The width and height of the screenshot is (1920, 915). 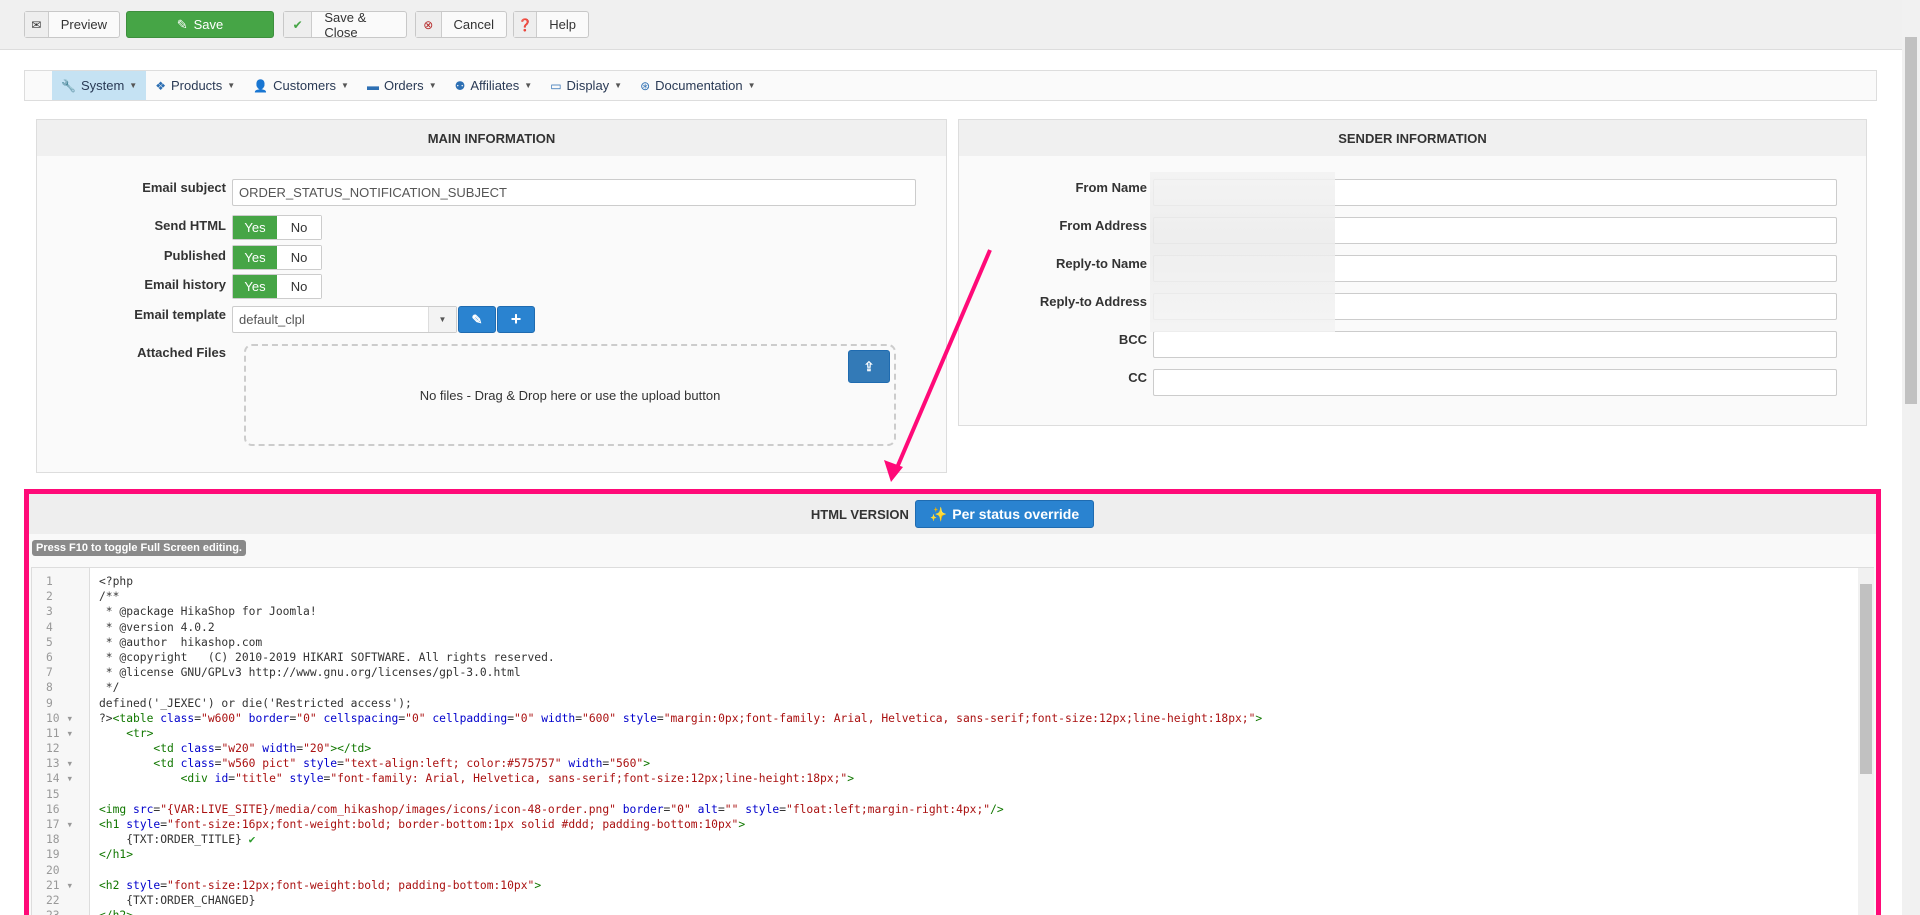 What do you see at coordinates (208, 612) in the screenshot?
I see `code-text: * @package HikaShop for Joomla!` at bounding box center [208, 612].